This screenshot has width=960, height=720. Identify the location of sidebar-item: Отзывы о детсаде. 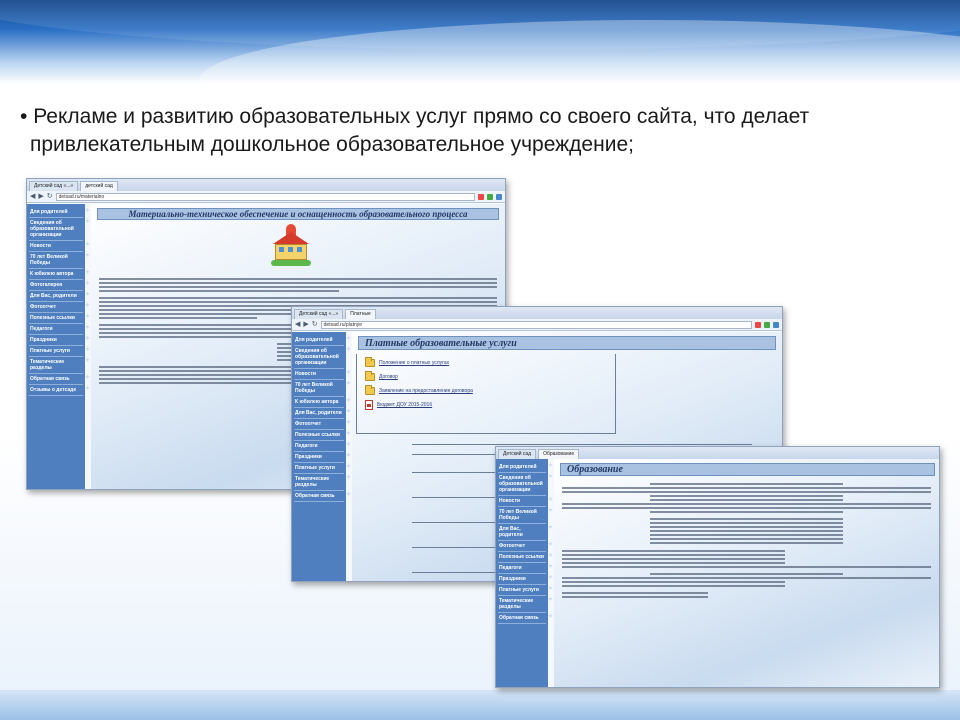
(59, 390).